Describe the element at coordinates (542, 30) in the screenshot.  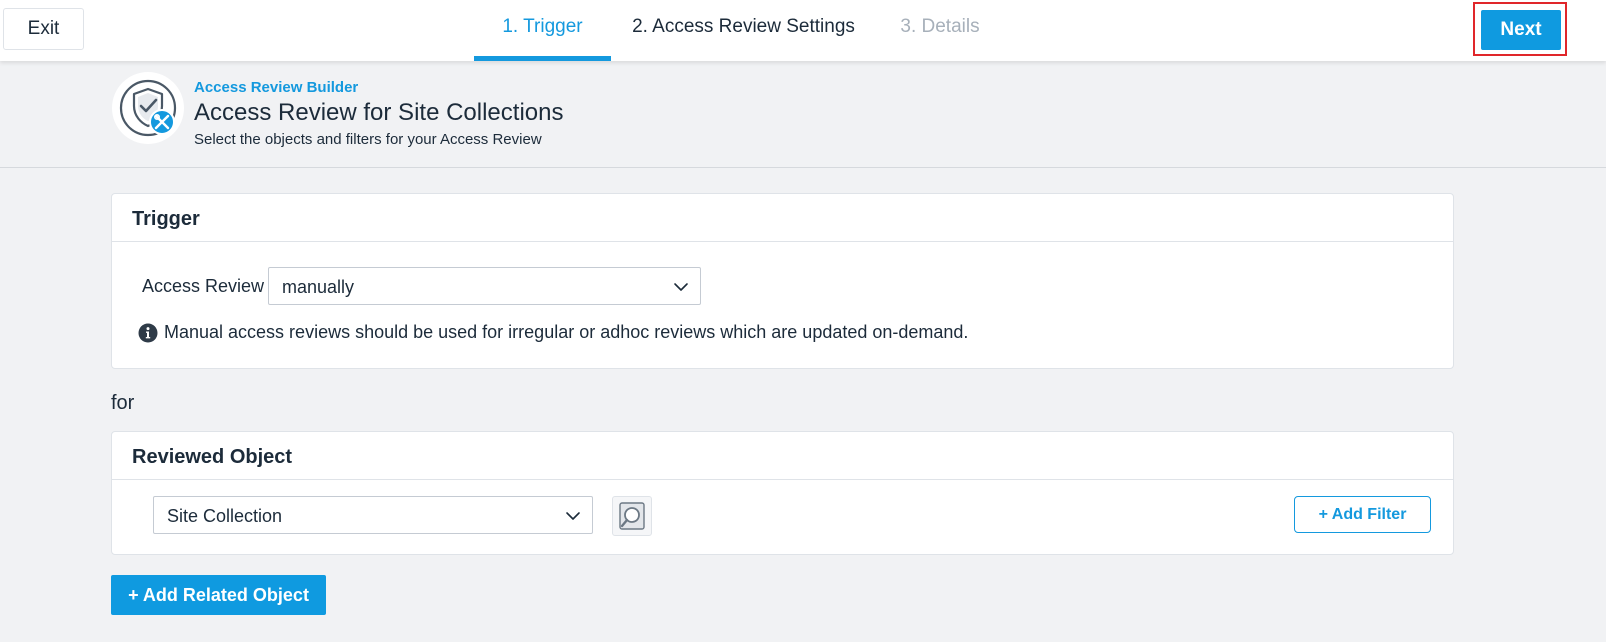
I see `step-trigger: 1. Trigger` at that location.